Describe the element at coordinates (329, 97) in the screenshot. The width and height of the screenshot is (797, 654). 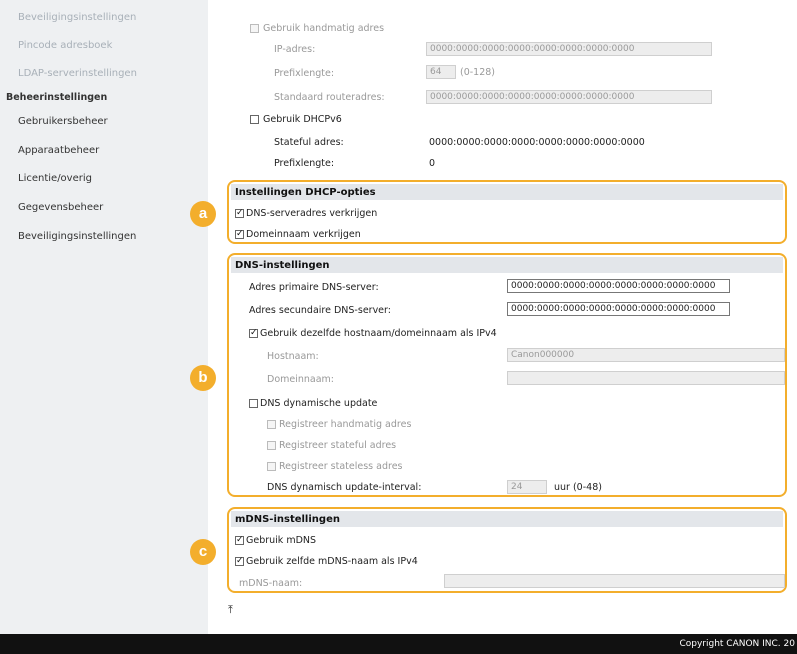
I see `default-router-label: Standaard routeradres:` at that location.